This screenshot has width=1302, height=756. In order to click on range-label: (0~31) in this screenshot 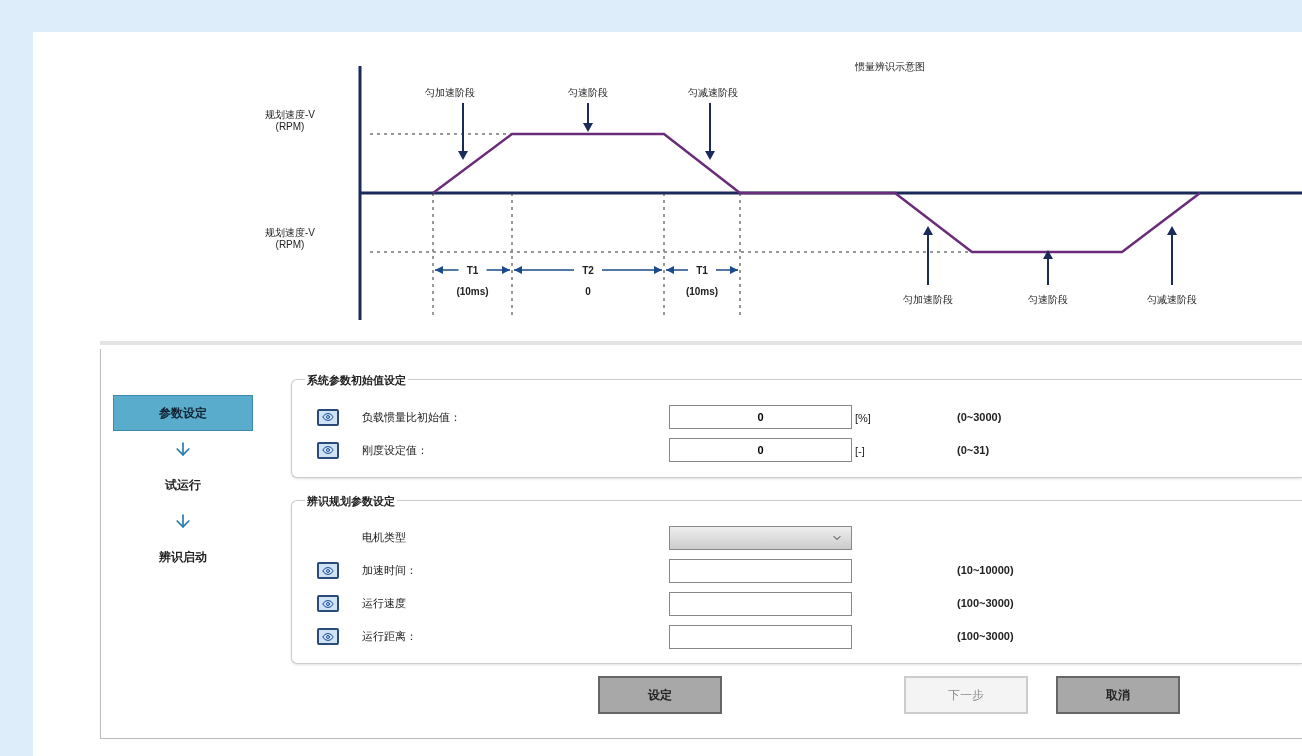, I will do `click(973, 450)`.